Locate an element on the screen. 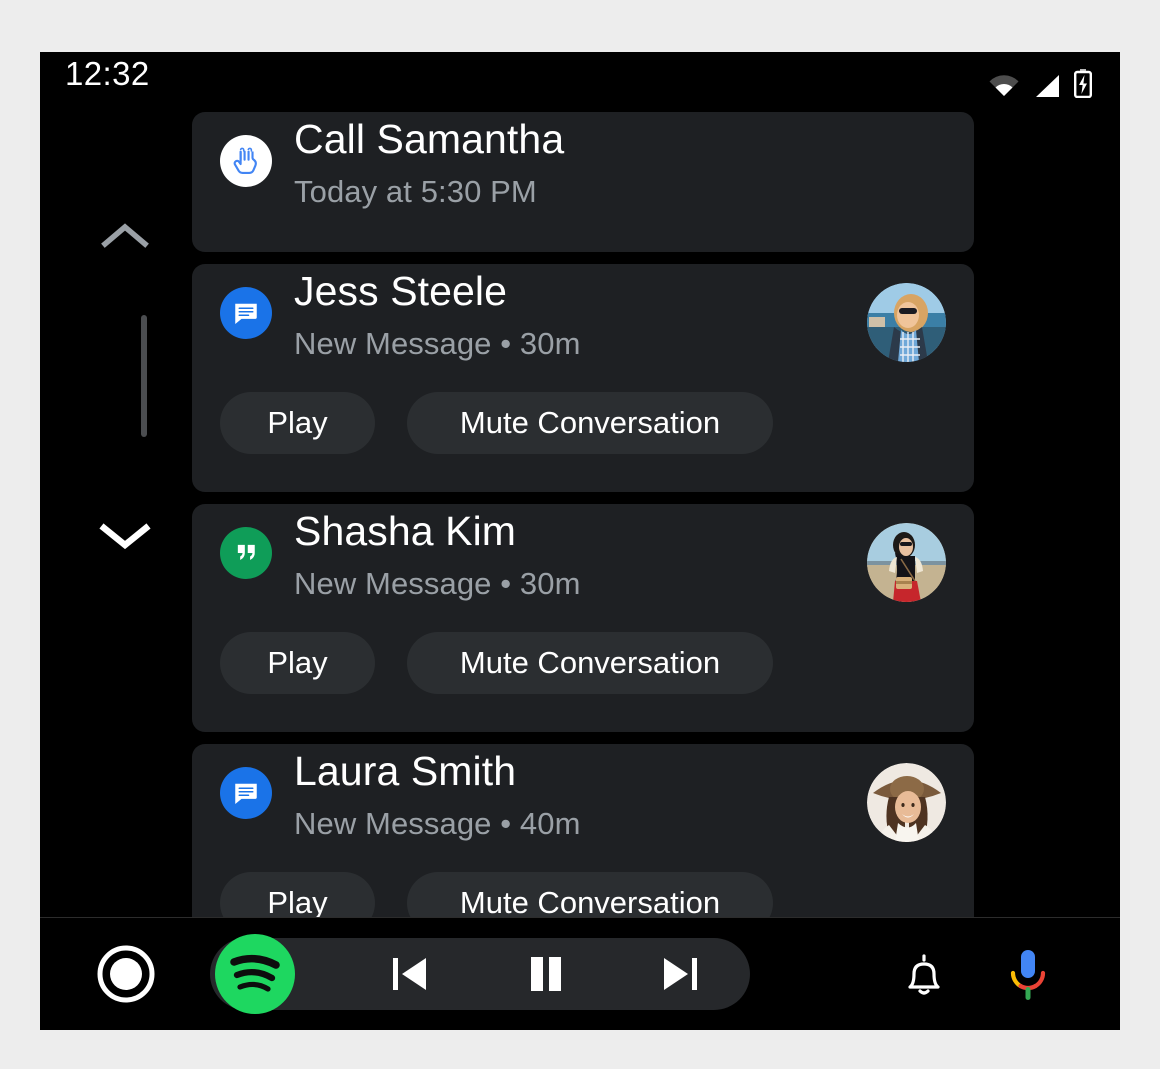 This screenshot has height=1069, width=1160. scrollbar-thumb is located at coordinates (144, 376).